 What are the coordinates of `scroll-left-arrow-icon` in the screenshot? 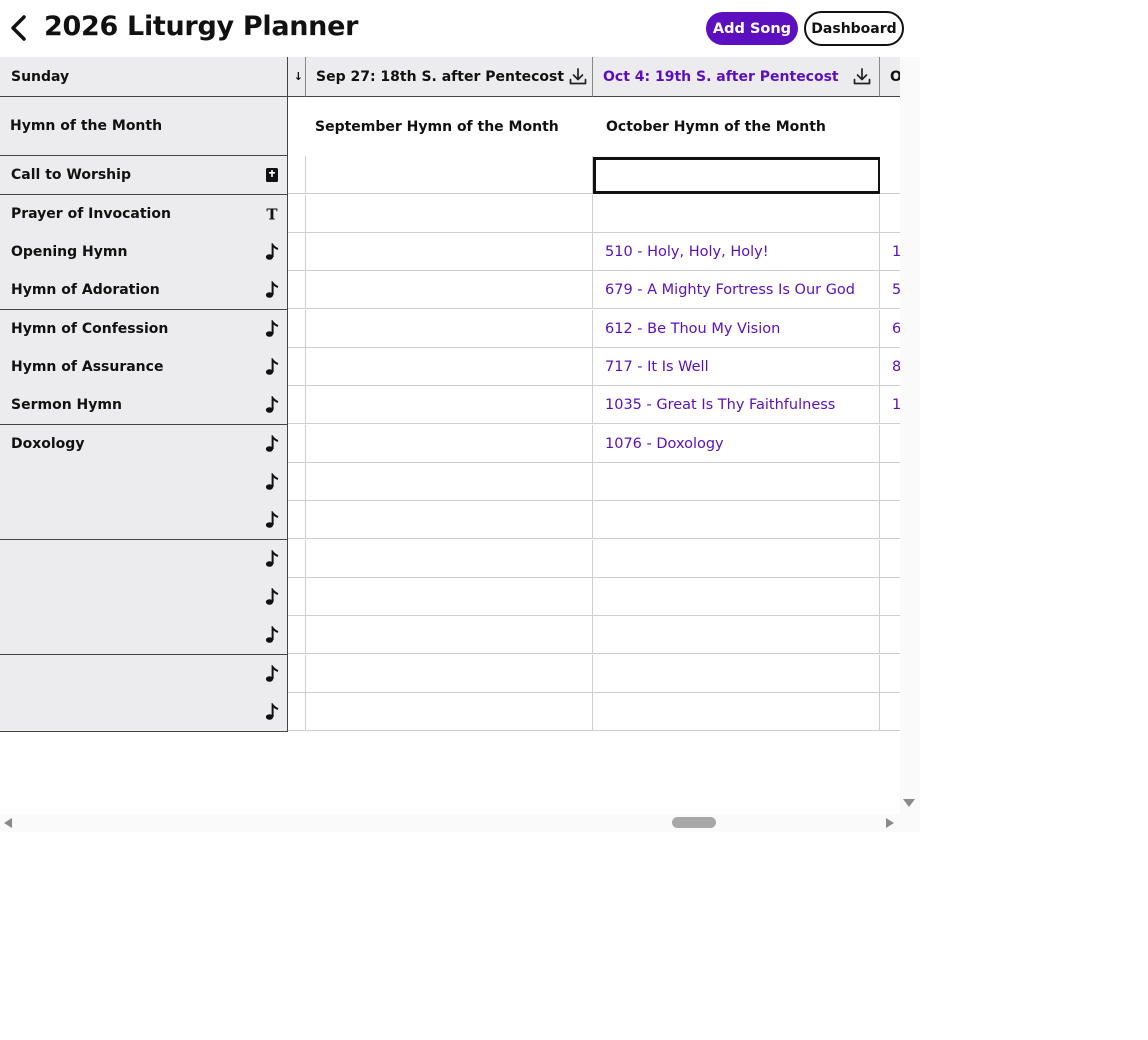 It's located at (8, 823).